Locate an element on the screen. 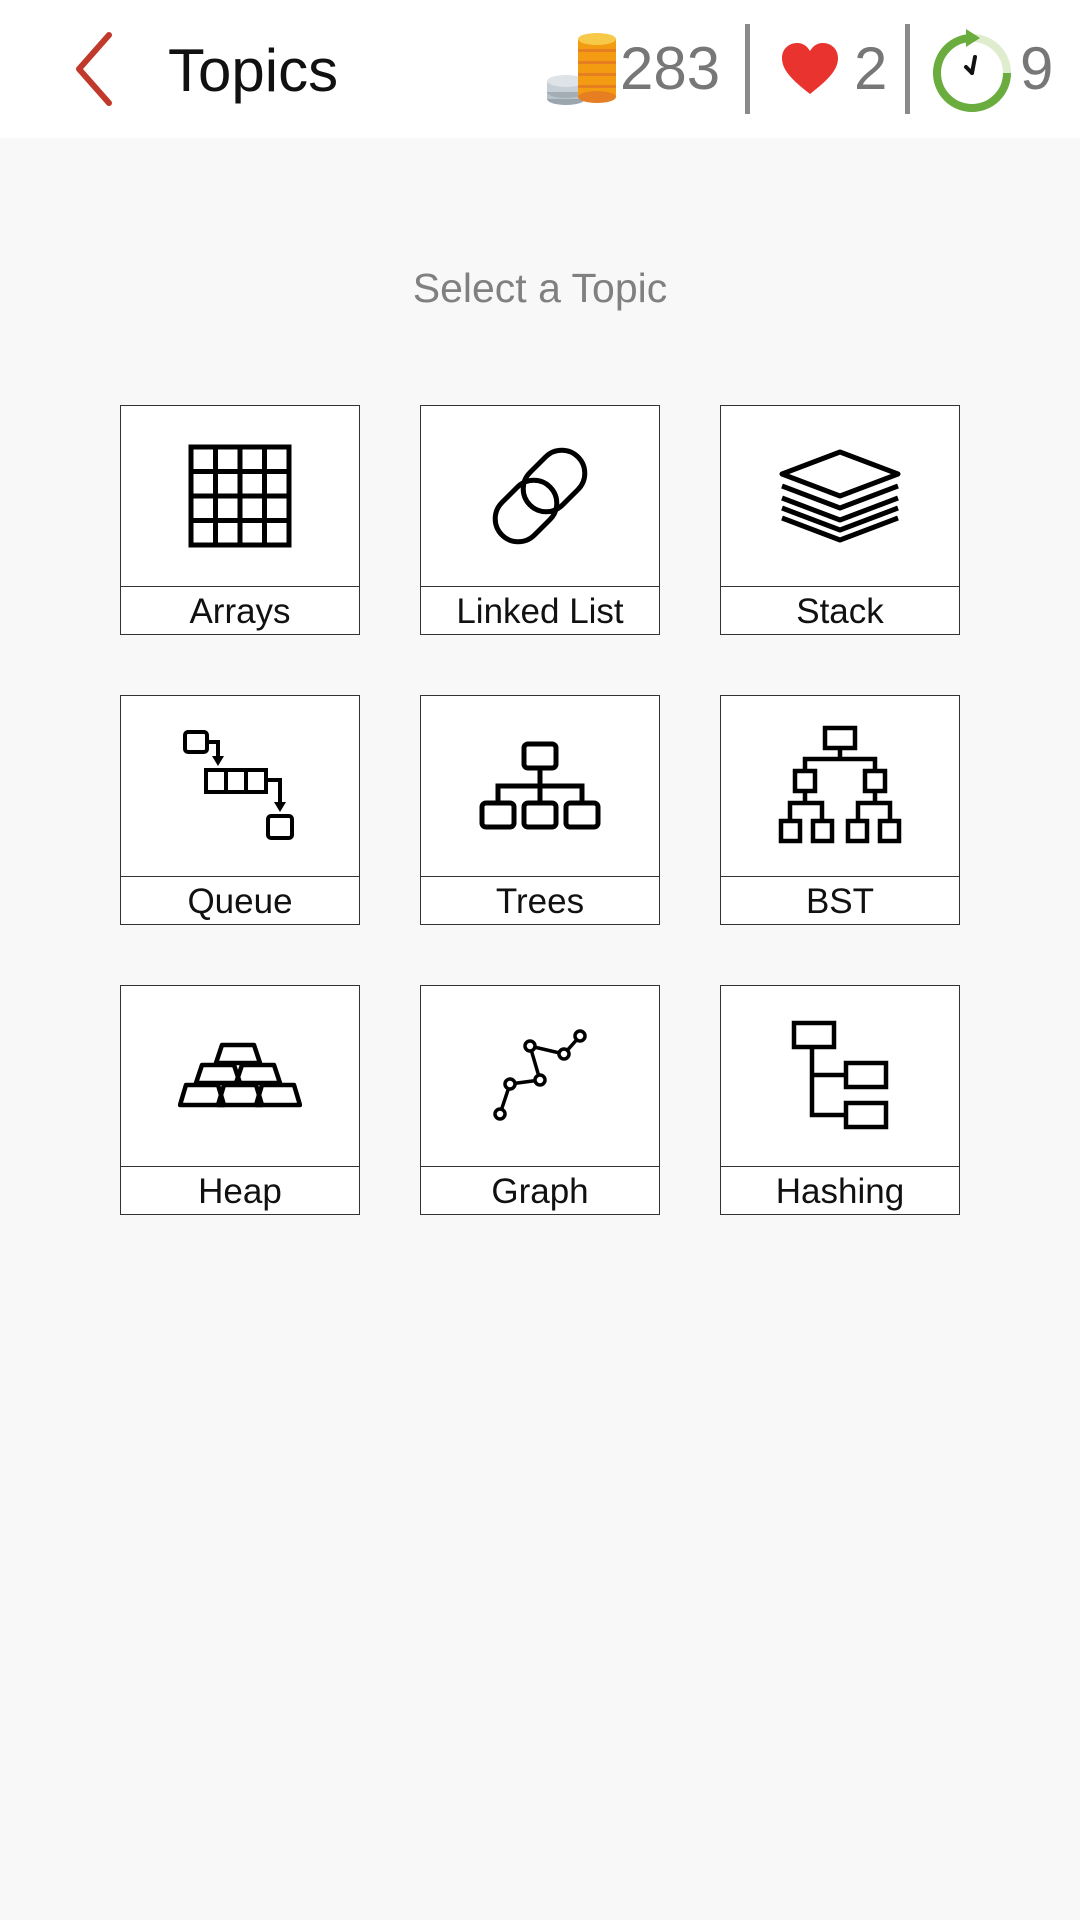 Image resolution: width=1080 pixels, height=1920 pixels. queue-flow-icon is located at coordinates (238, 785).